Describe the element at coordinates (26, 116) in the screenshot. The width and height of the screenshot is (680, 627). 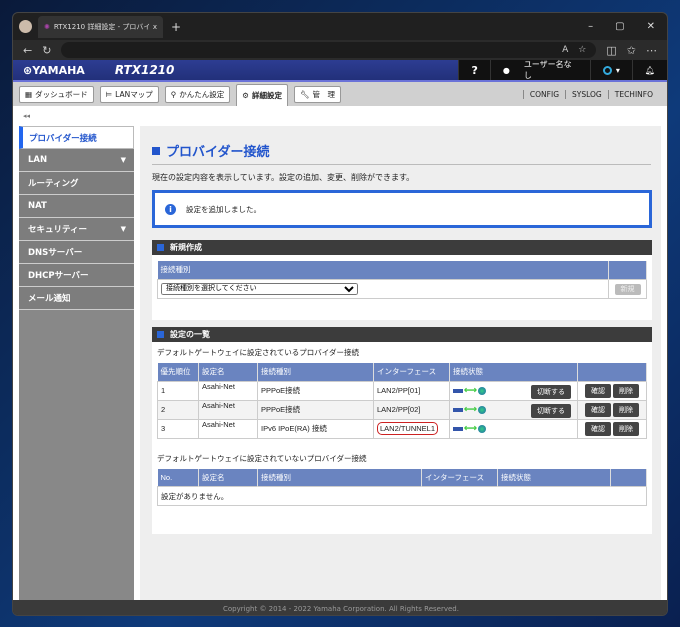
I see `collapse-sidebar-icon: ◂◂` at that location.